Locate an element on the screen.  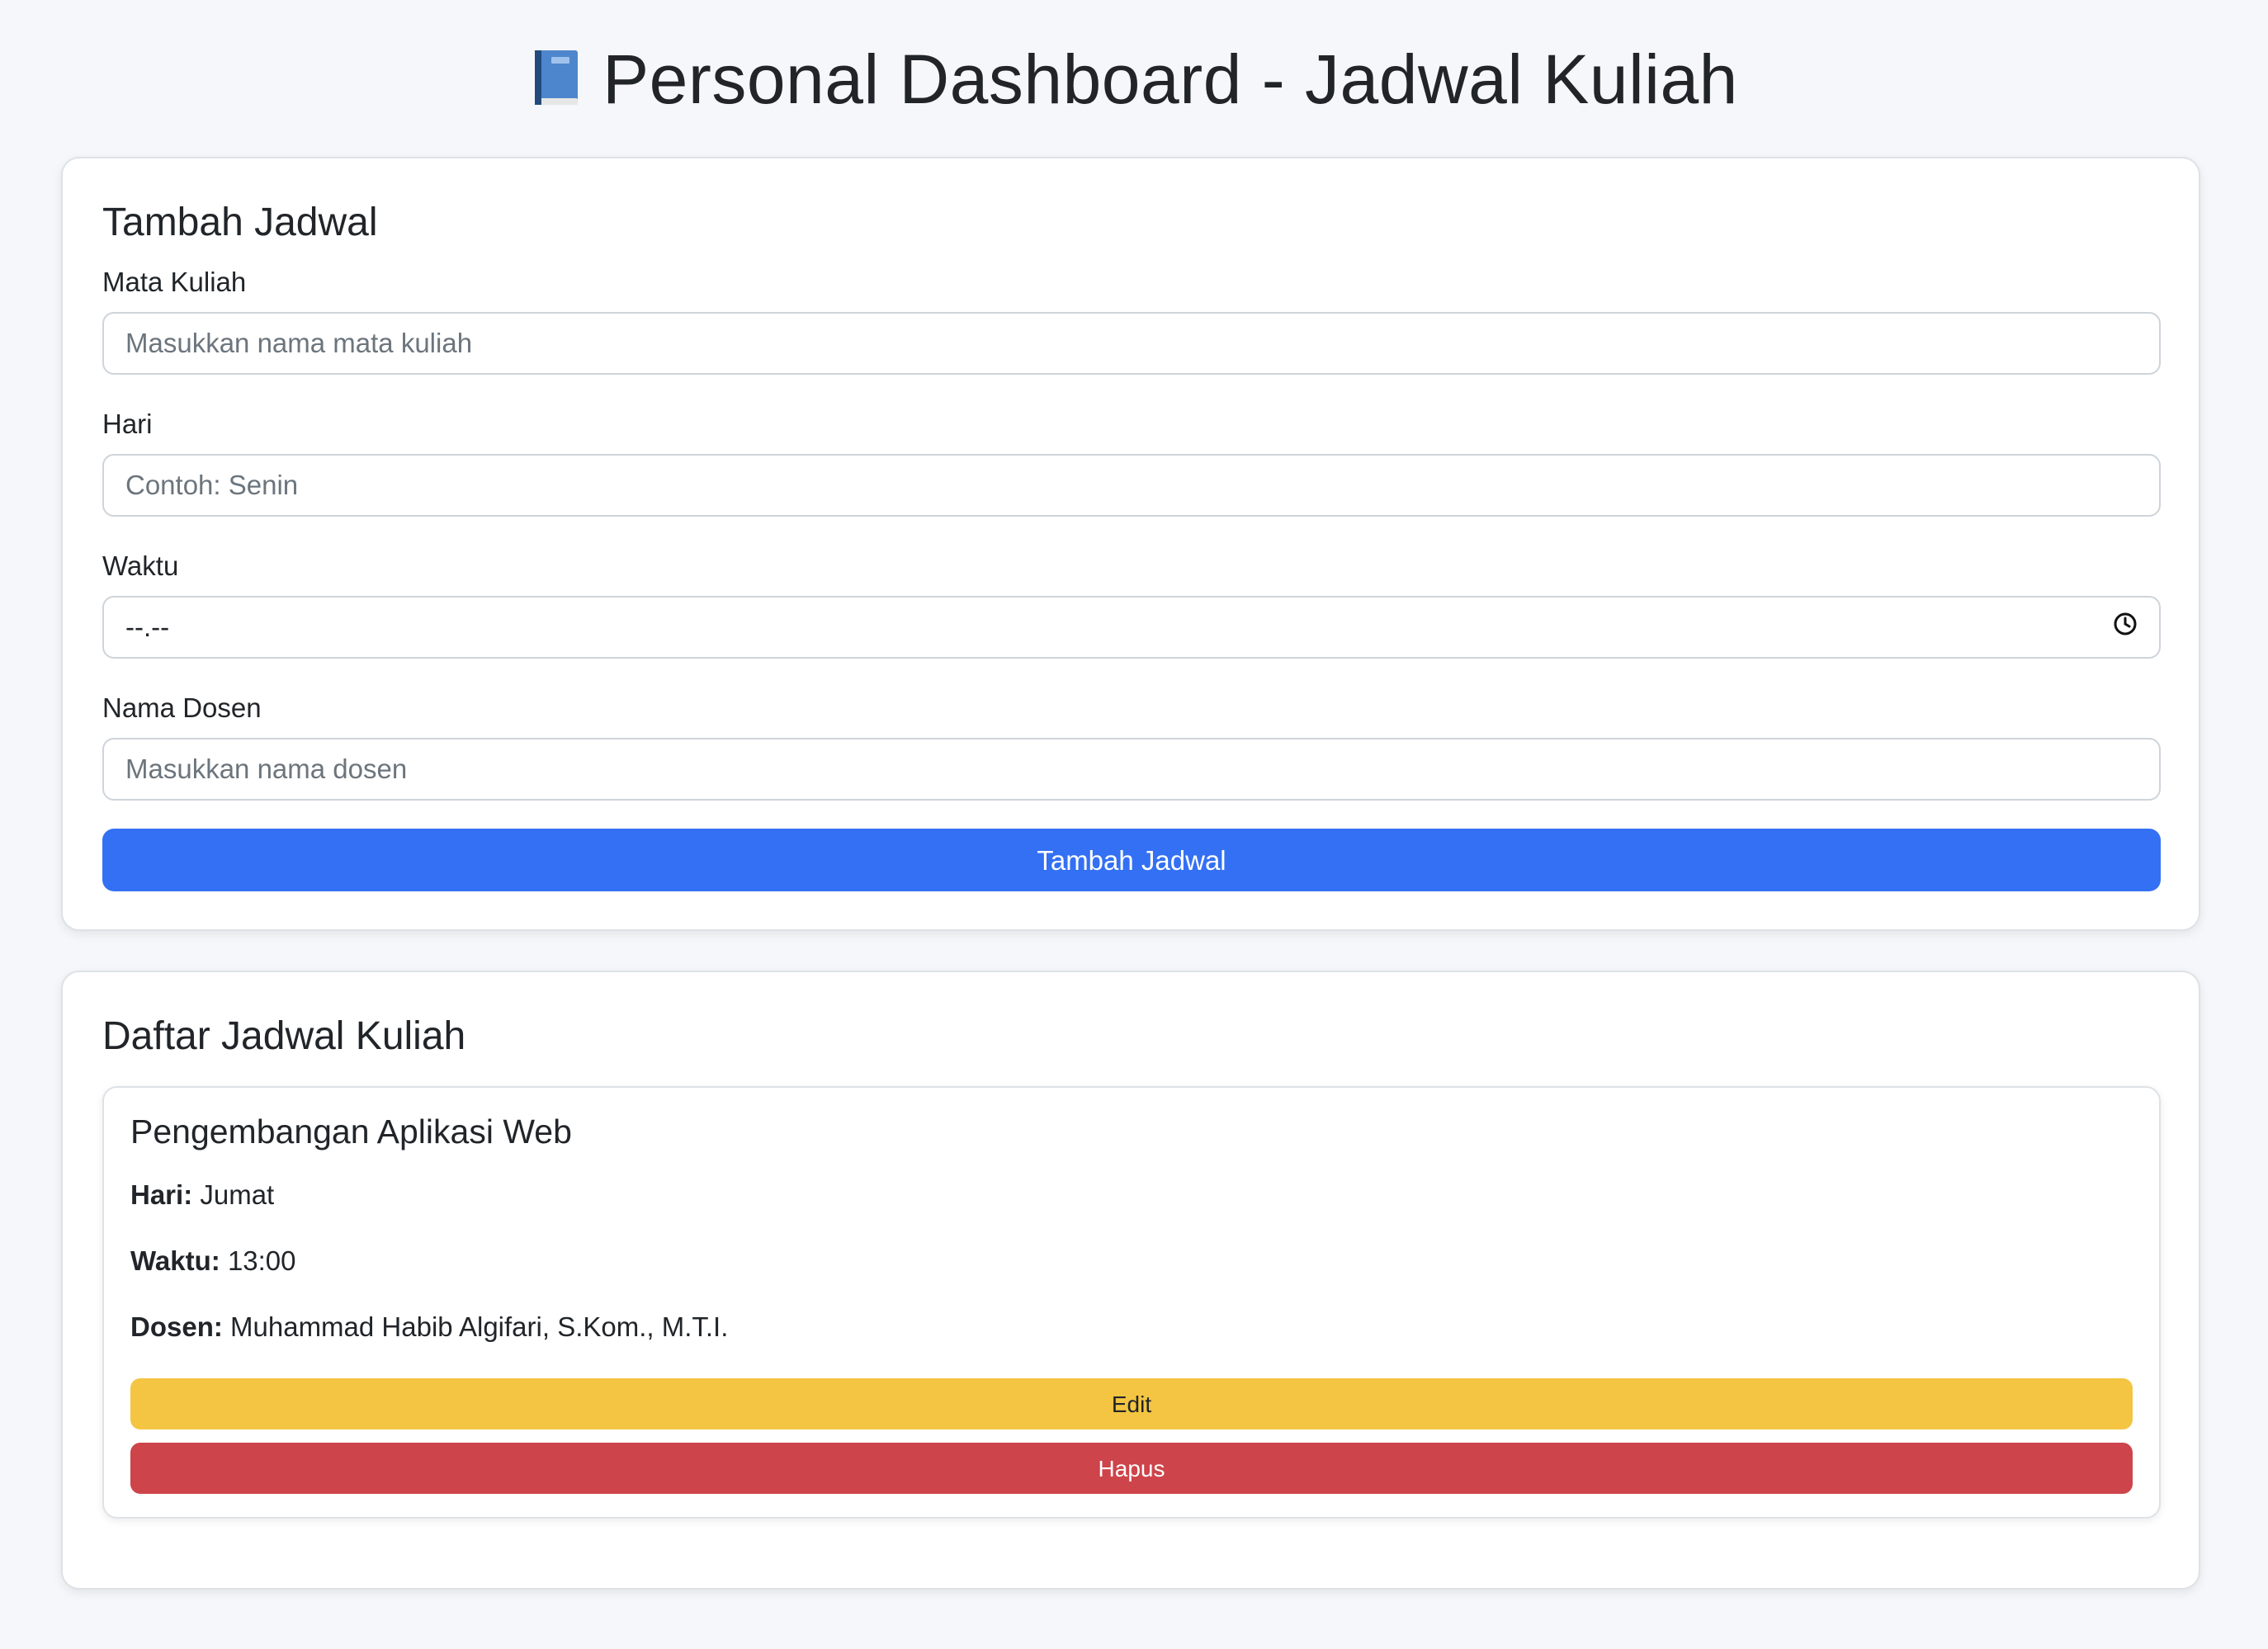
delete-button: Hapus is located at coordinates (1131, 1468).